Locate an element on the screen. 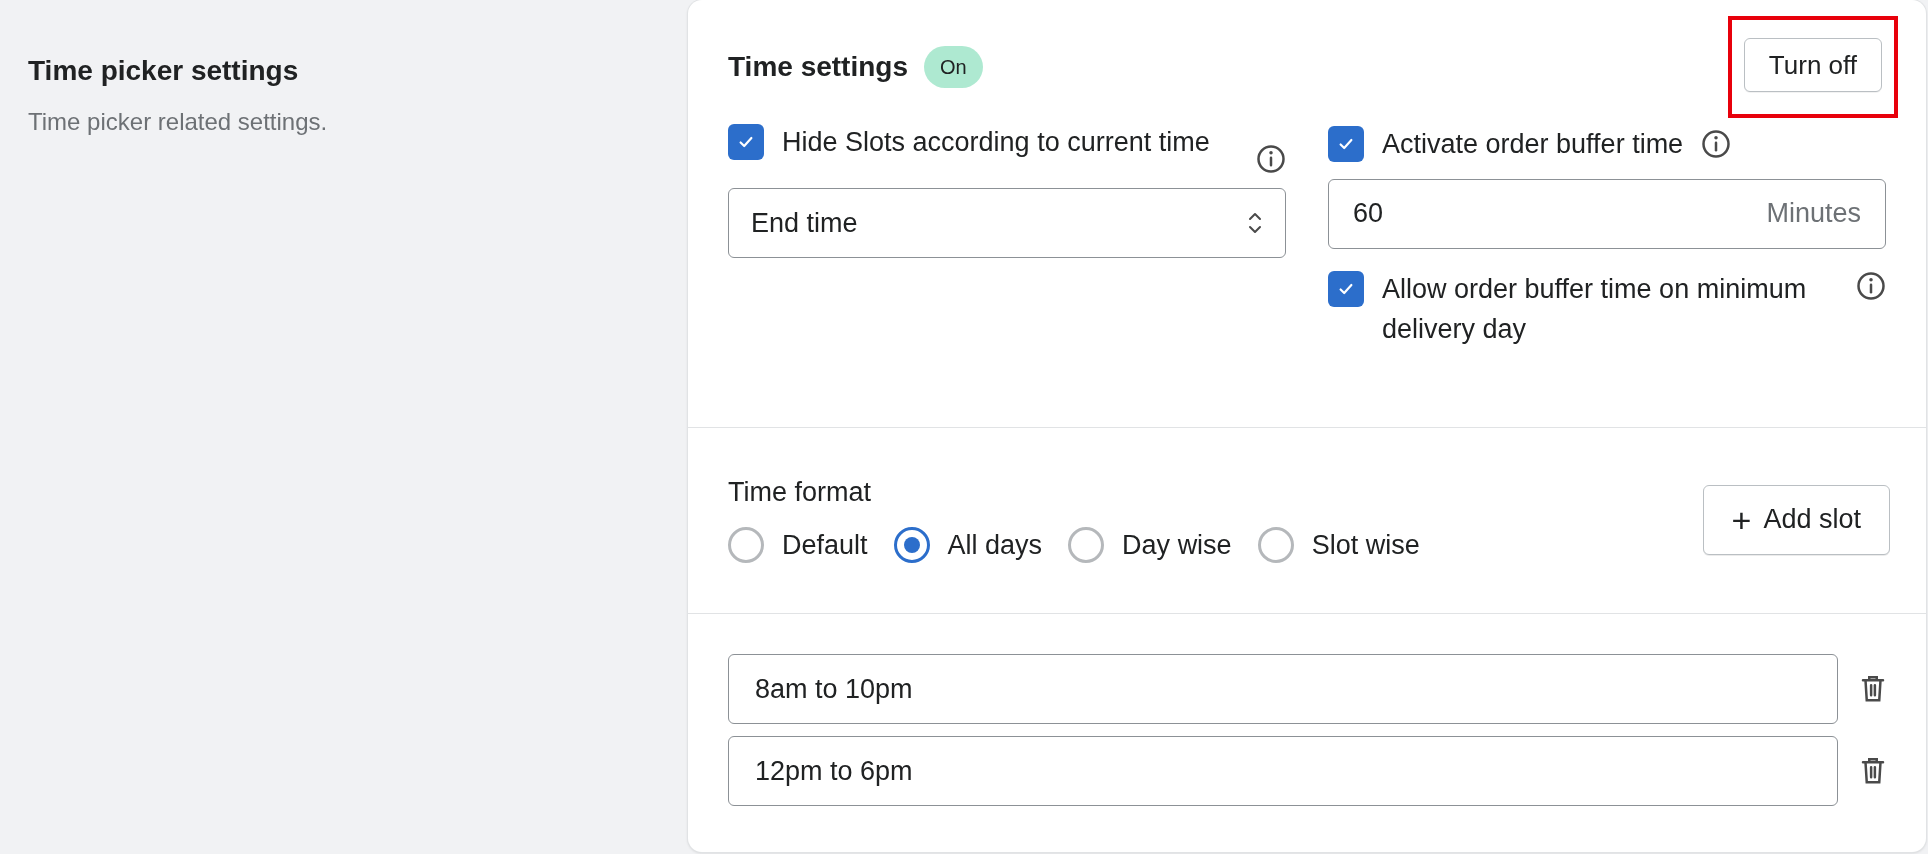 This screenshot has height=854, width=1928. add-slot-button: + Add slot is located at coordinates (1796, 519).